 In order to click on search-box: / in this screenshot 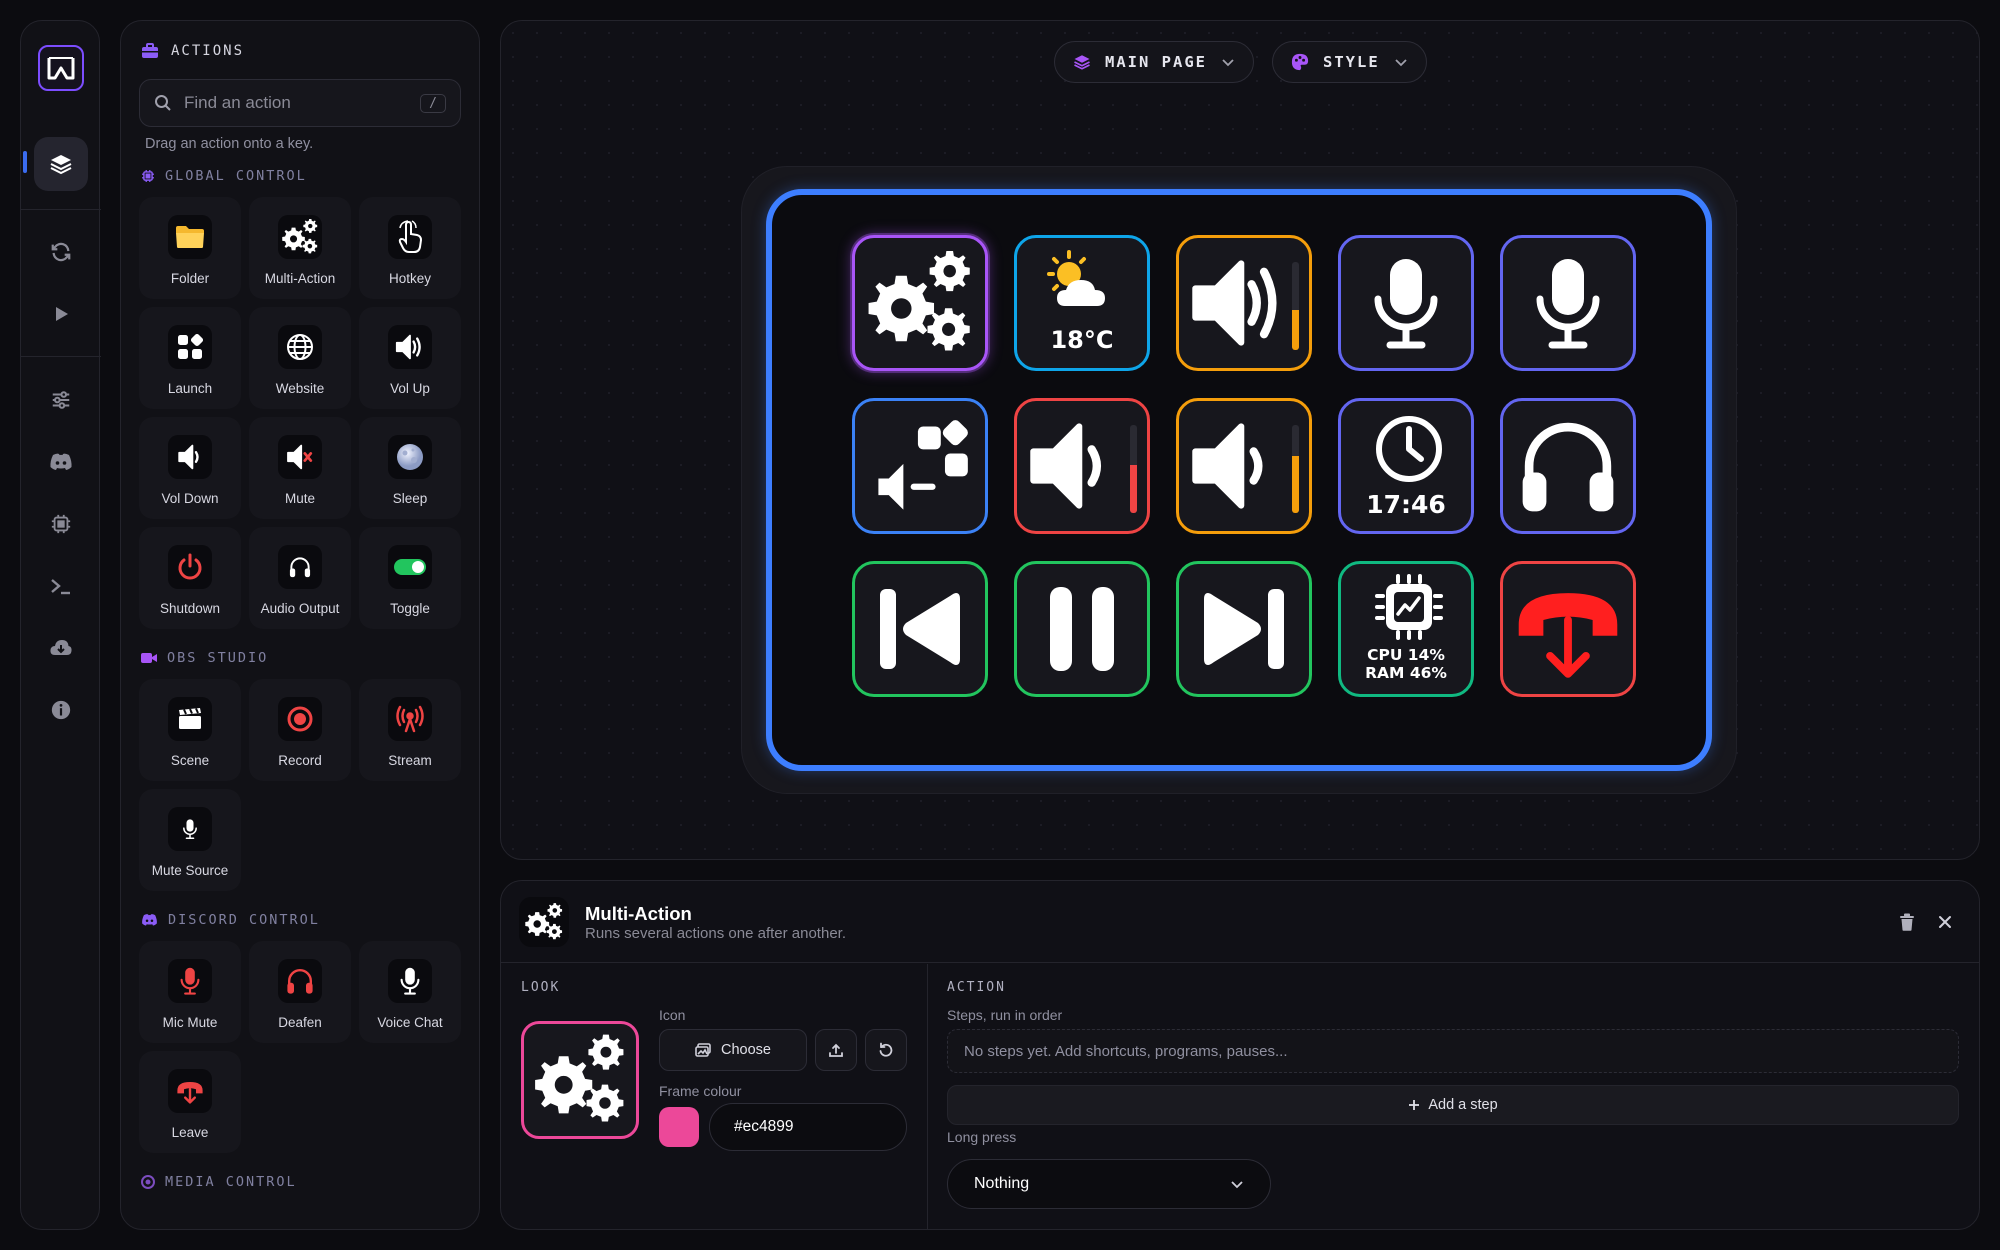, I will do `click(300, 103)`.